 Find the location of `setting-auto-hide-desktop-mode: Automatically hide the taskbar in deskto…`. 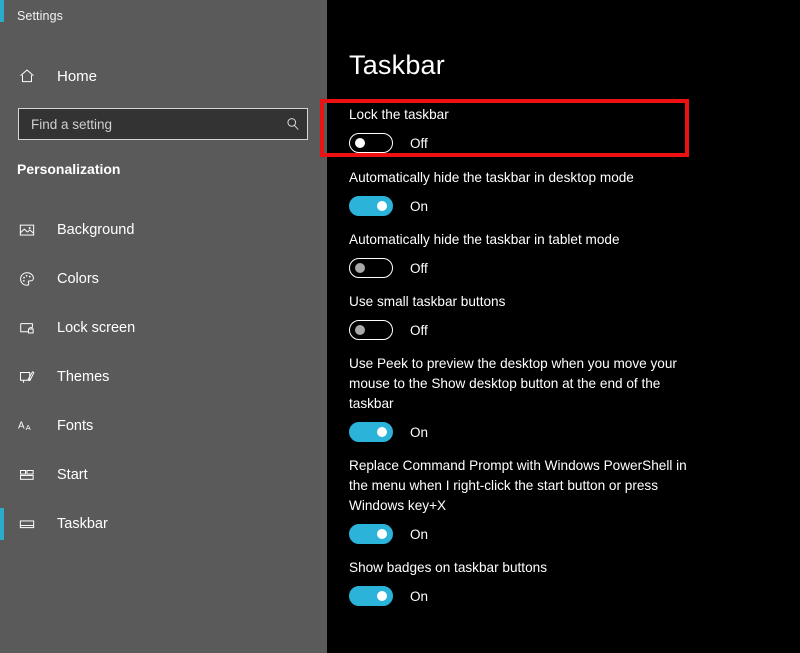

setting-auto-hide-desktop-mode: Automatically hide the taskbar in deskto… is located at coordinates (563, 192).